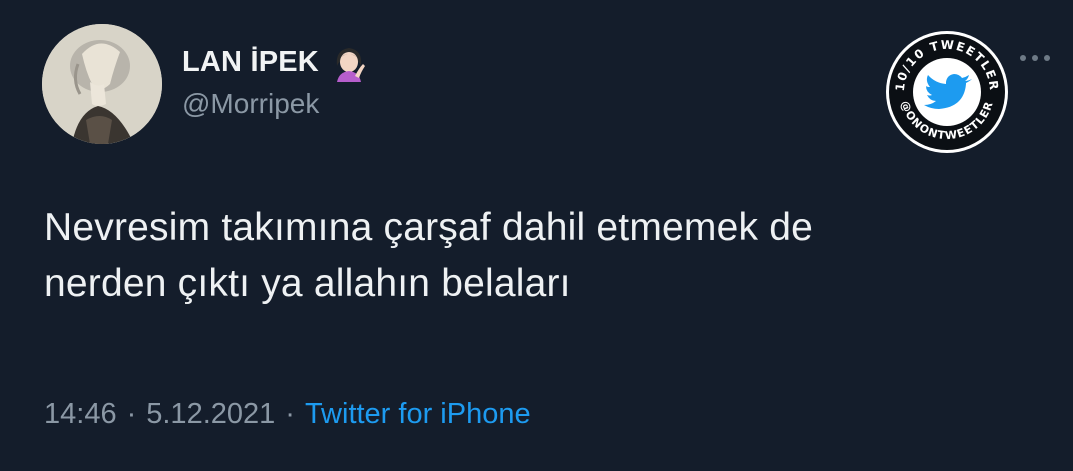 This screenshot has height=471, width=1073. I want to click on avatar-image, so click(102, 84).